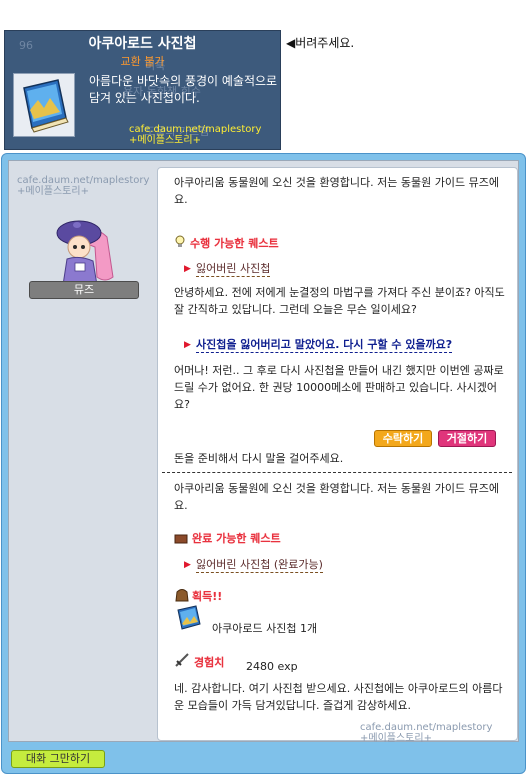 This screenshot has width=528, height=777. Describe the element at coordinates (272, 666) in the screenshot. I see `exp-value: 2480 exp` at that location.